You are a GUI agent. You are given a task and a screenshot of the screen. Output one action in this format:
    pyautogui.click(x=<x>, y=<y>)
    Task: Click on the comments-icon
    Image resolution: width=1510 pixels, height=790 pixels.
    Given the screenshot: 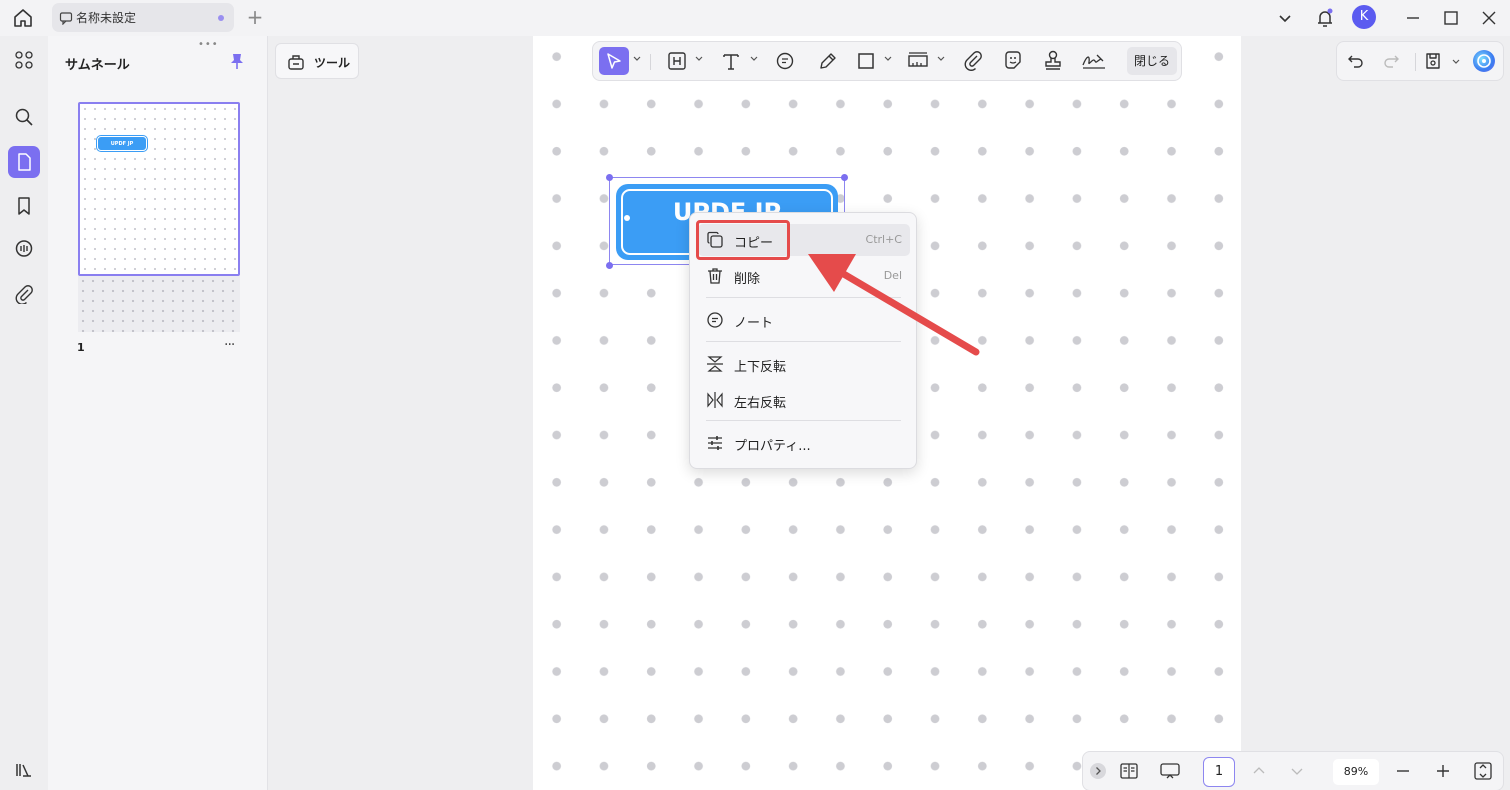 What is the action you would take?
    pyautogui.click(x=24, y=249)
    